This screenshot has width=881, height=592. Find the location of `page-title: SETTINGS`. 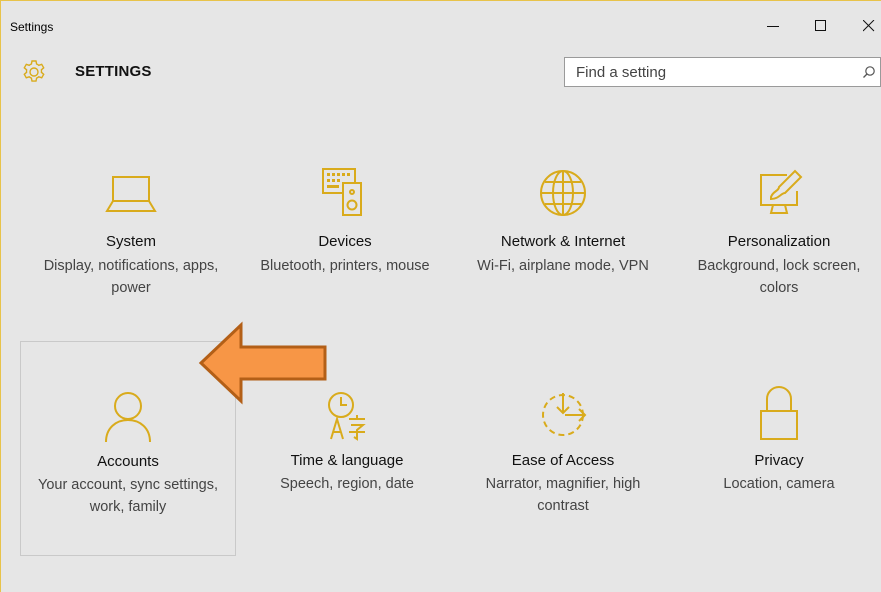

page-title: SETTINGS is located at coordinates (113, 71).